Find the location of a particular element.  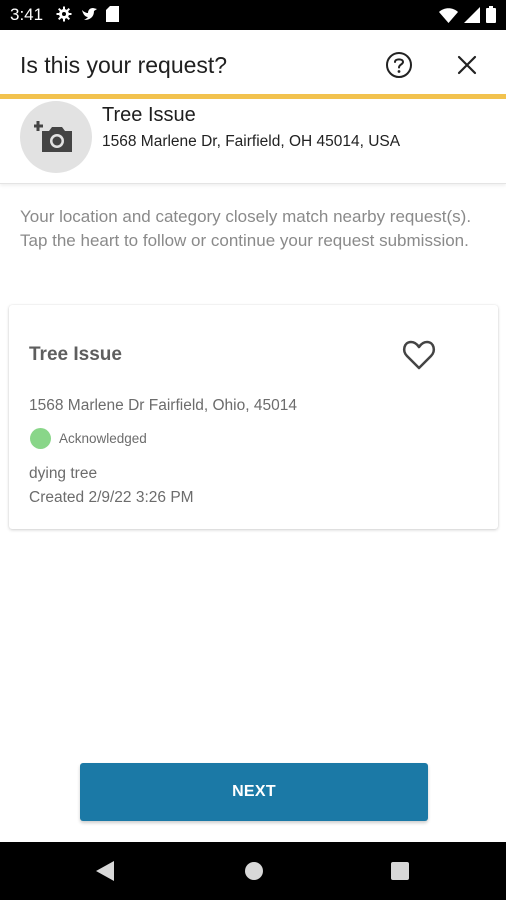

follow-button is located at coordinates (419, 355).